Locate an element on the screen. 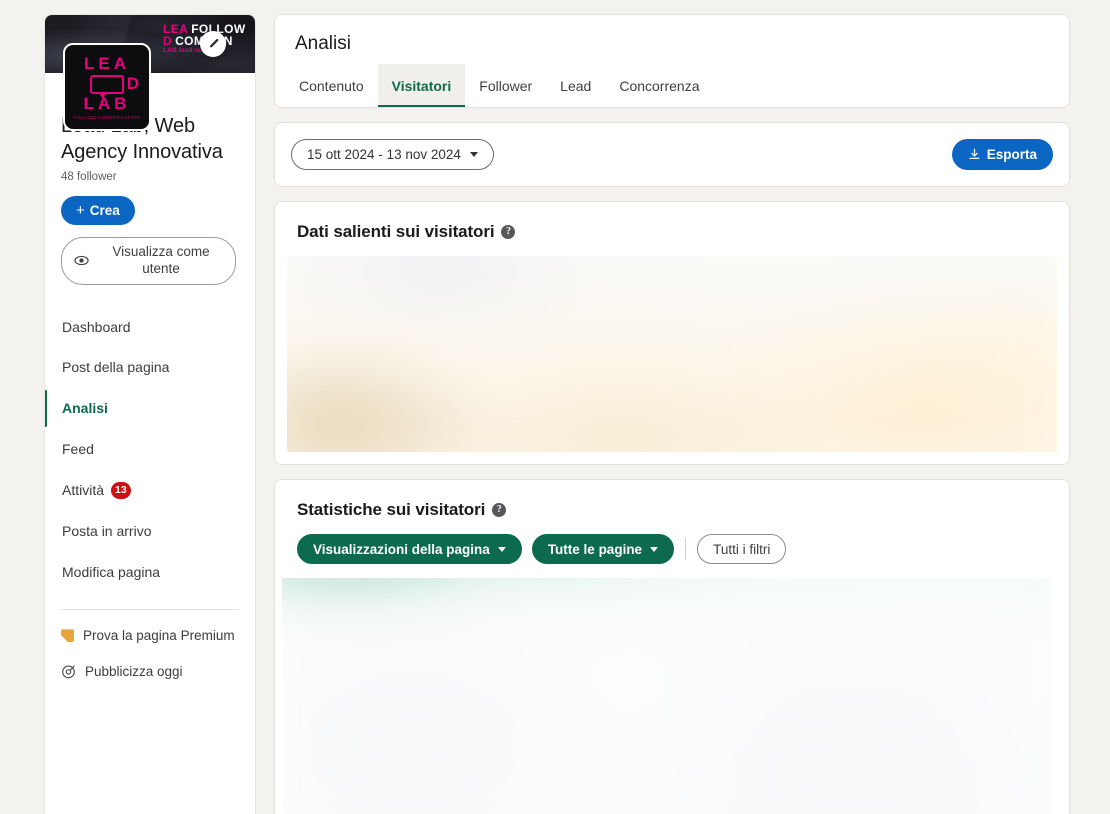 The height and width of the screenshot is (814, 1110). avatar-logo-bottom: LAB is located at coordinates (107, 103).